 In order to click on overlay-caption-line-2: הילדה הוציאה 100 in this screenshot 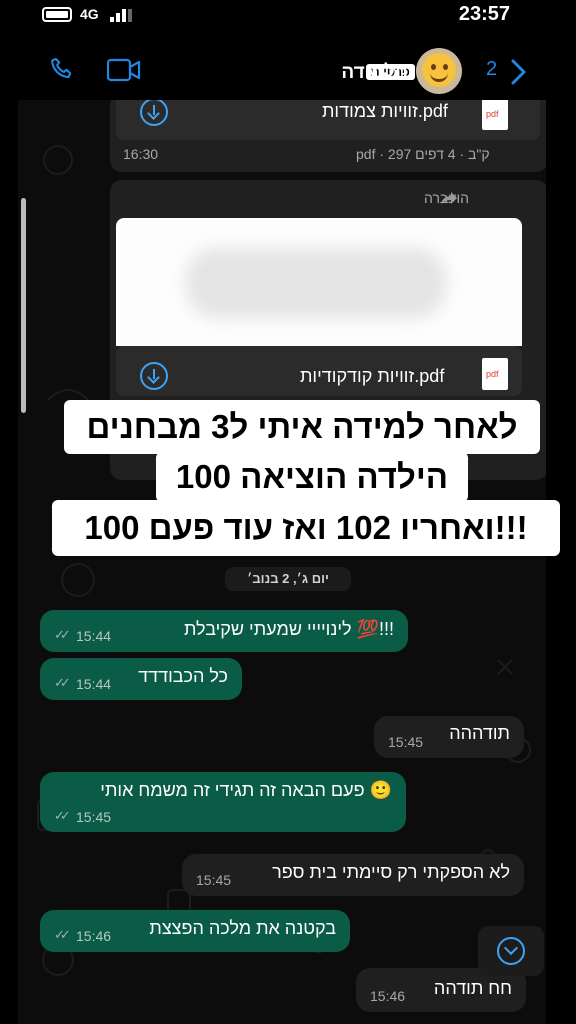, I will do `click(312, 477)`.